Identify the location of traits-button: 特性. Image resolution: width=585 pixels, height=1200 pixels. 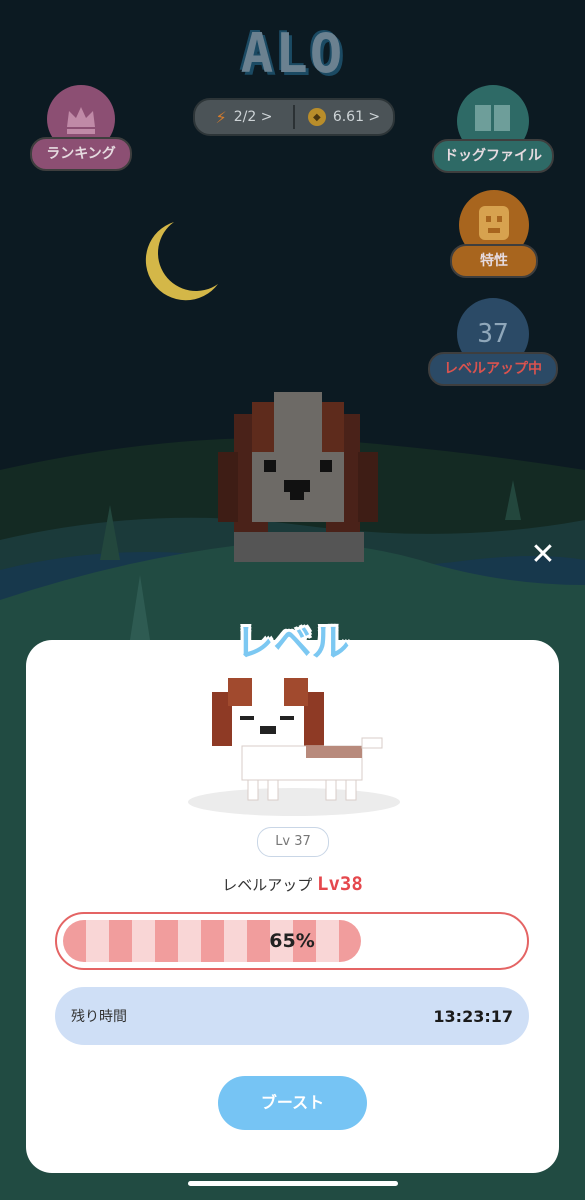
(494, 234).